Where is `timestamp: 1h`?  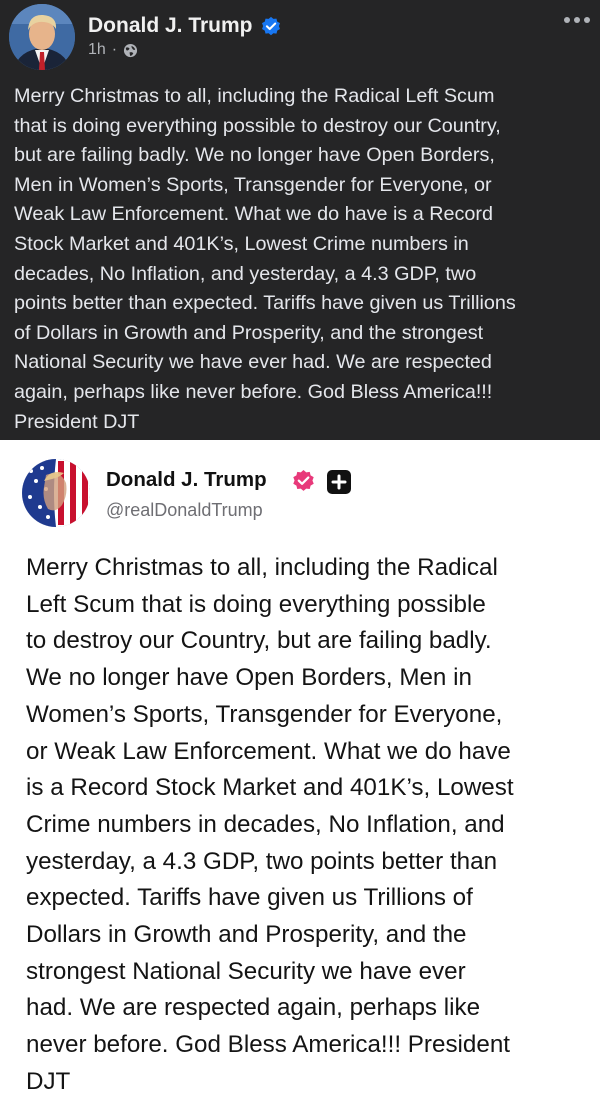 timestamp: 1h is located at coordinates (97, 50).